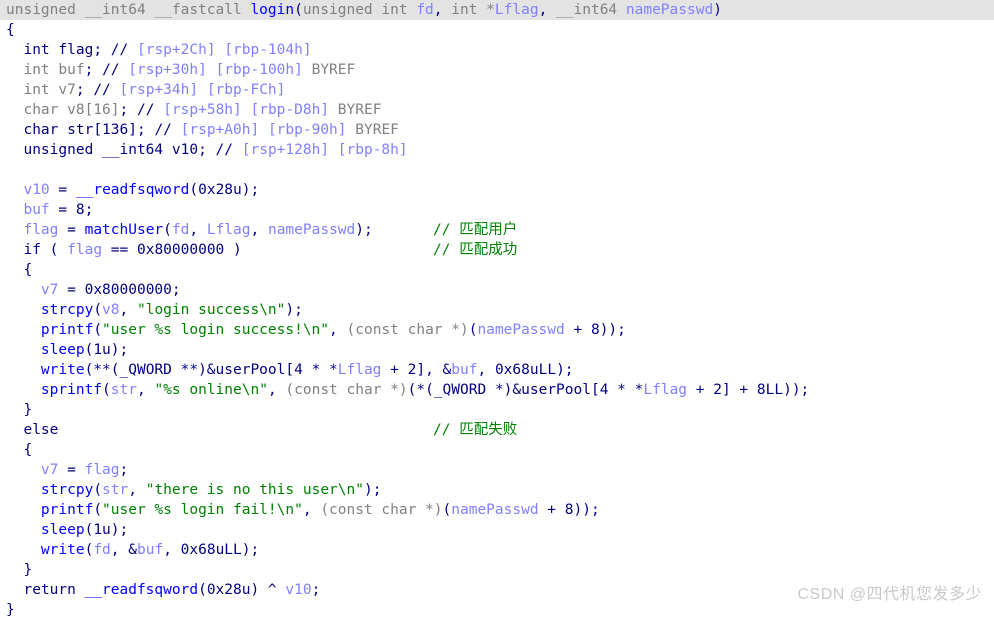  What do you see at coordinates (250, 110) in the screenshot?
I see `token-stack-offset: [rsp+58h] [rbp-D8h]` at bounding box center [250, 110].